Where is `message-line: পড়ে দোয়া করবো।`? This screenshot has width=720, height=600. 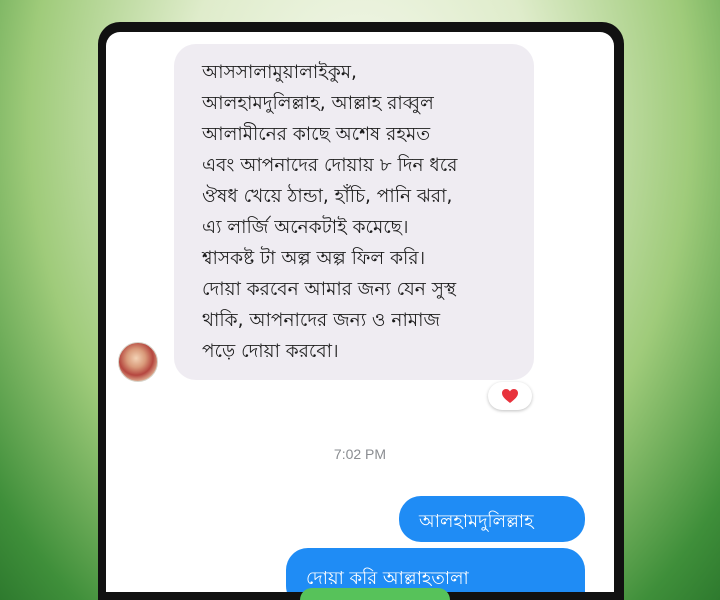
message-line: পড়ে দোয়া করবো। is located at coordinates (270, 351).